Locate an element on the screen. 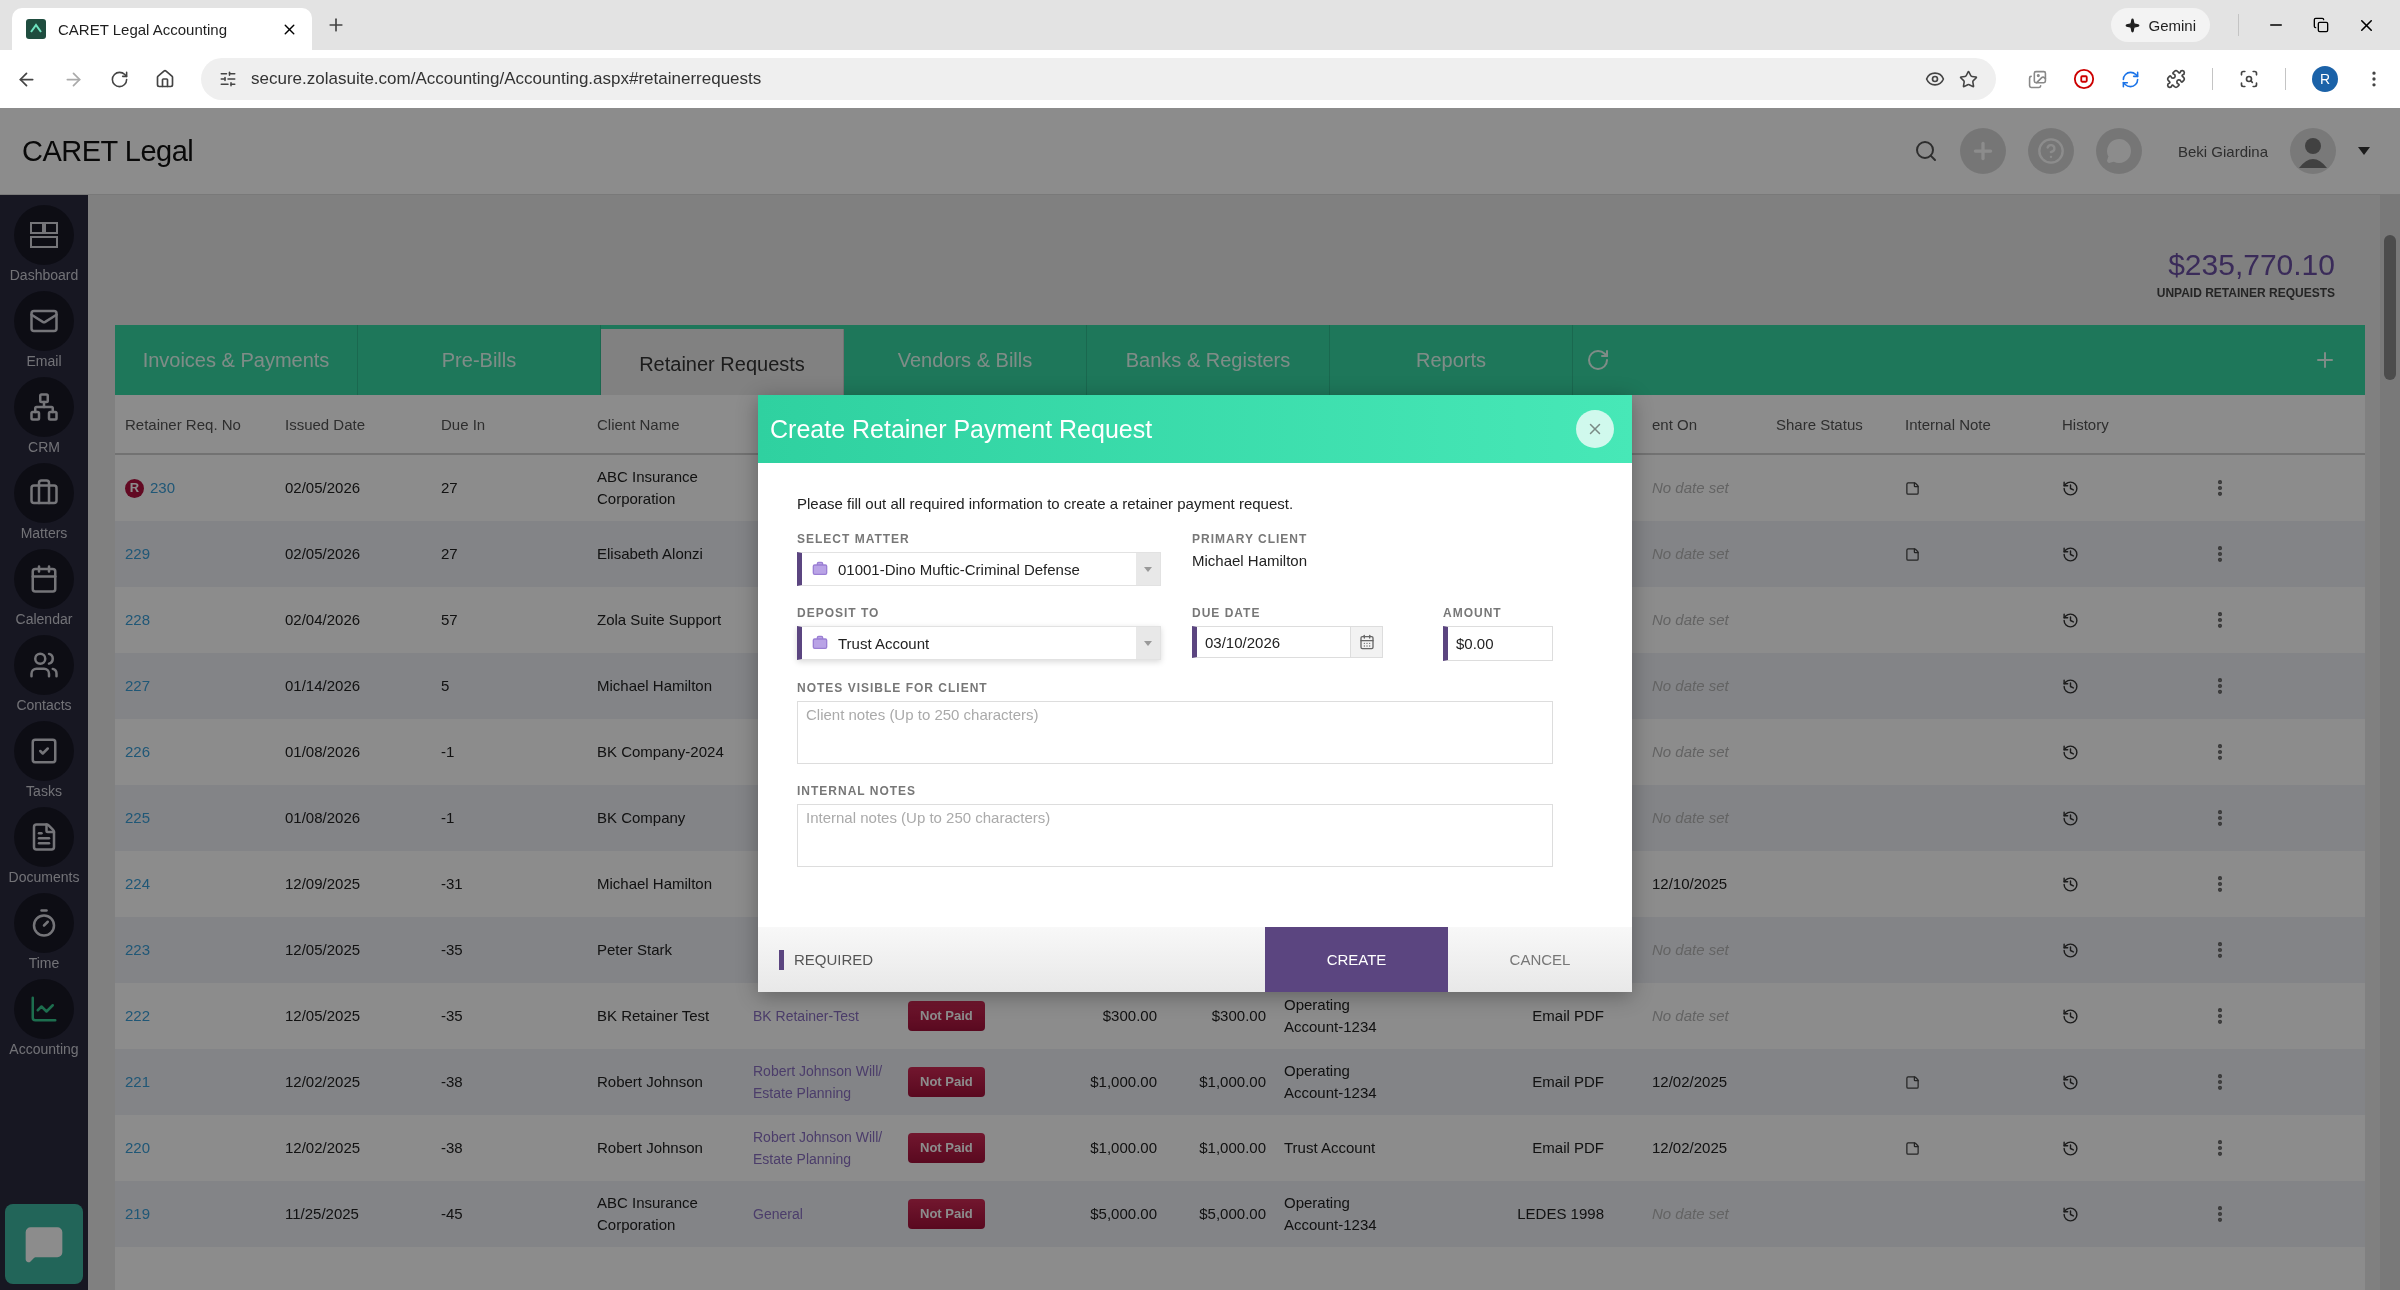 The image size is (2400, 1290). stop-sign-icon is located at coordinates (2084, 79).